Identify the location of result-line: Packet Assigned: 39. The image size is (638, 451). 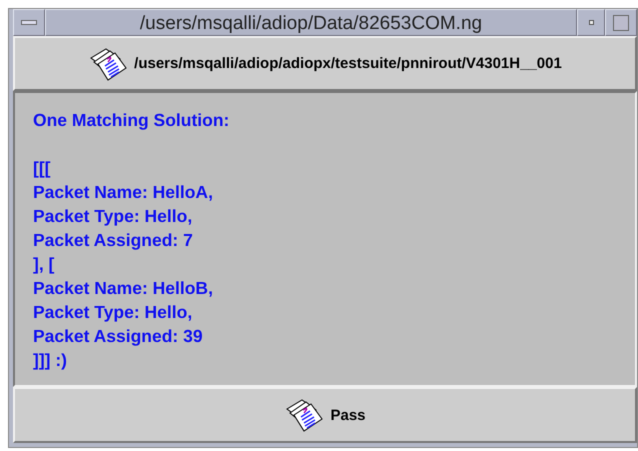
(118, 336).